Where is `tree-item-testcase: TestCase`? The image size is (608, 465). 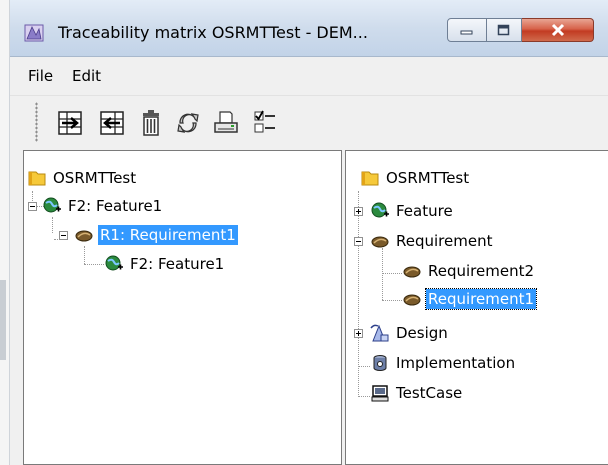 tree-item-testcase: TestCase is located at coordinates (417, 393).